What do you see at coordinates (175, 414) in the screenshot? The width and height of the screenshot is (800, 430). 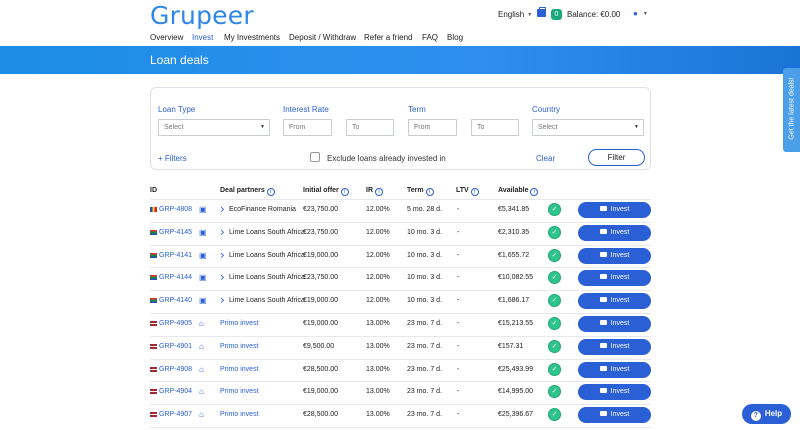 I see `loan-id-link: GRP-4907` at bounding box center [175, 414].